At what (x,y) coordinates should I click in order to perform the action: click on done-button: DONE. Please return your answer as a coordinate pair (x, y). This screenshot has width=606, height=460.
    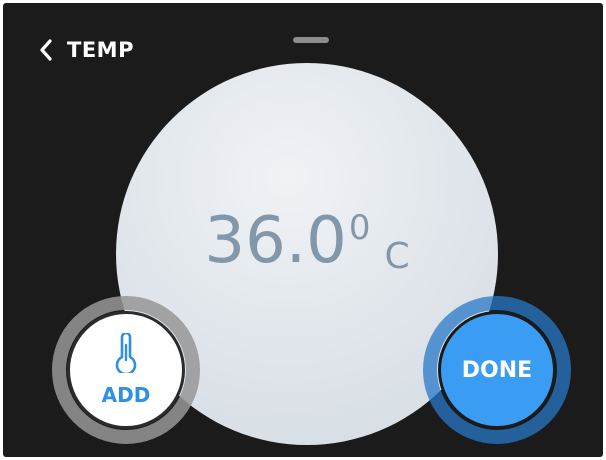
    Looking at the image, I should click on (497, 370).